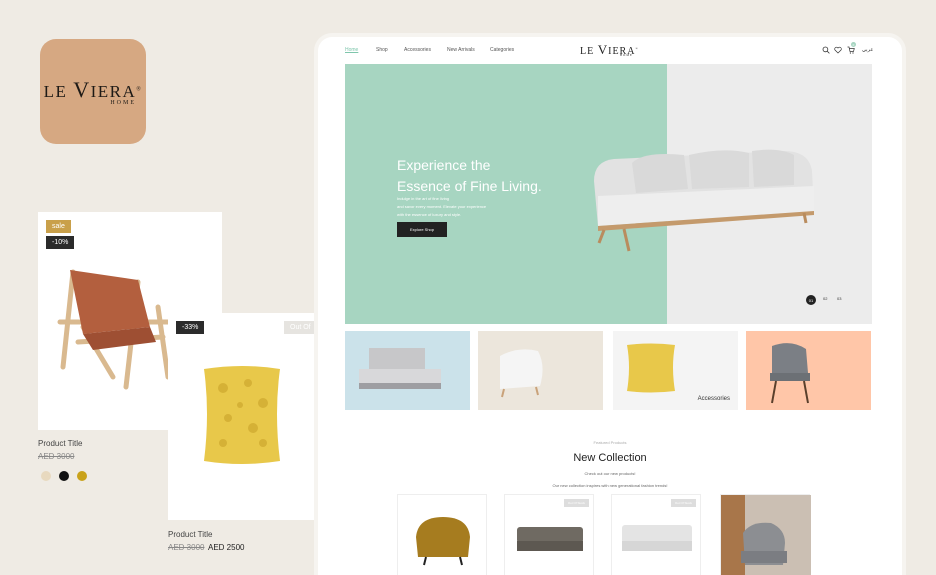  Describe the element at coordinates (64, 476) in the screenshot. I see `color-swatch-black` at that location.